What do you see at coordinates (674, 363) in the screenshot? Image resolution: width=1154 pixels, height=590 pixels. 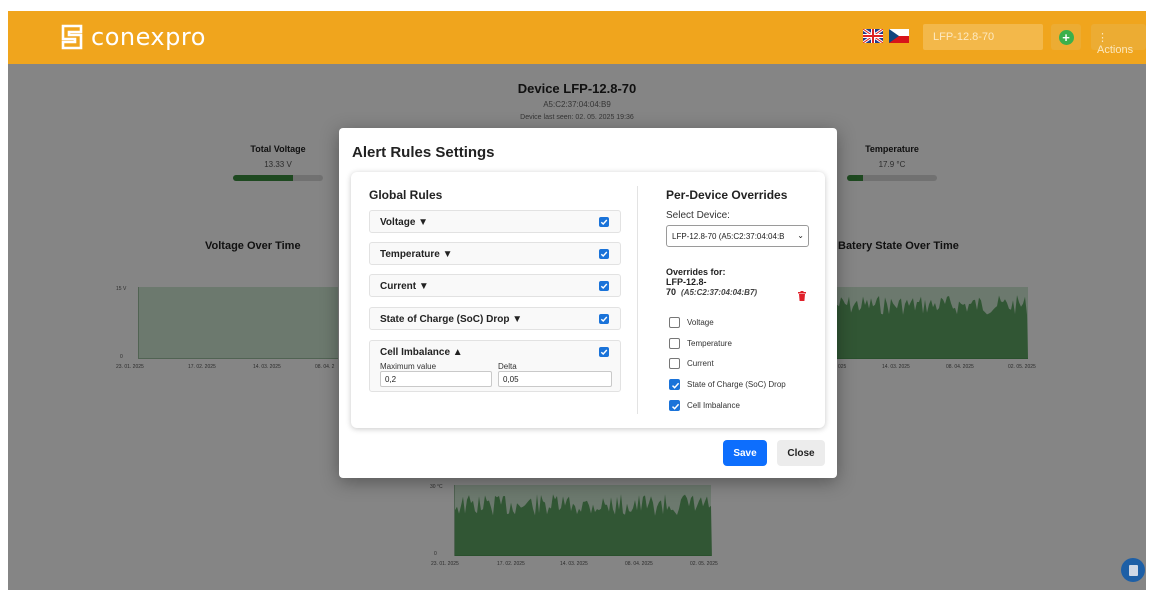 I see `override-current-checkbox` at bounding box center [674, 363].